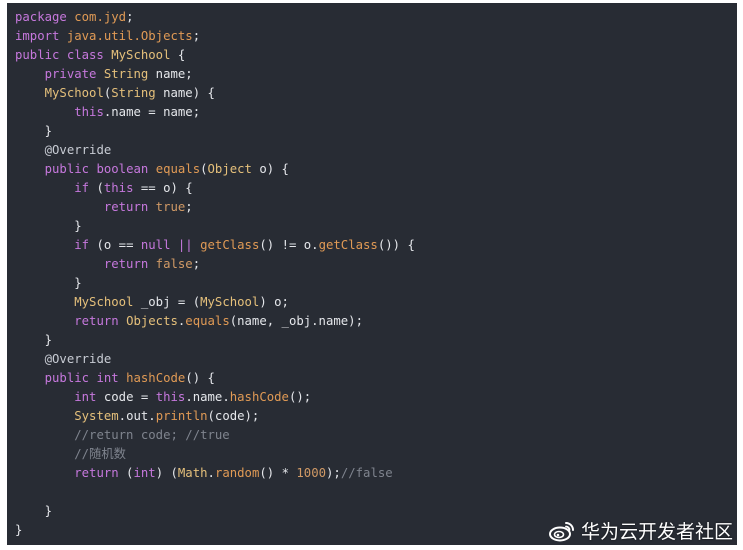 The image size is (743, 550). What do you see at coordinates (181, 416) in the screenshot?
I see `code-token: println` at bounding box center [181, 416].